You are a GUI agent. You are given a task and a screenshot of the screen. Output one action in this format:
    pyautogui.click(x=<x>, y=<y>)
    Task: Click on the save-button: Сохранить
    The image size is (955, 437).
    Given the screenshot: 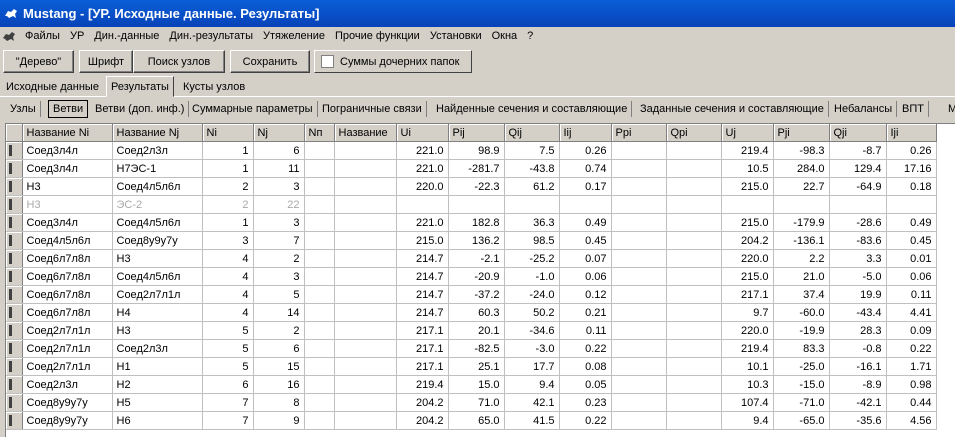 What is the action you would take?
    pyautogui.click(x=270, y=61)
    